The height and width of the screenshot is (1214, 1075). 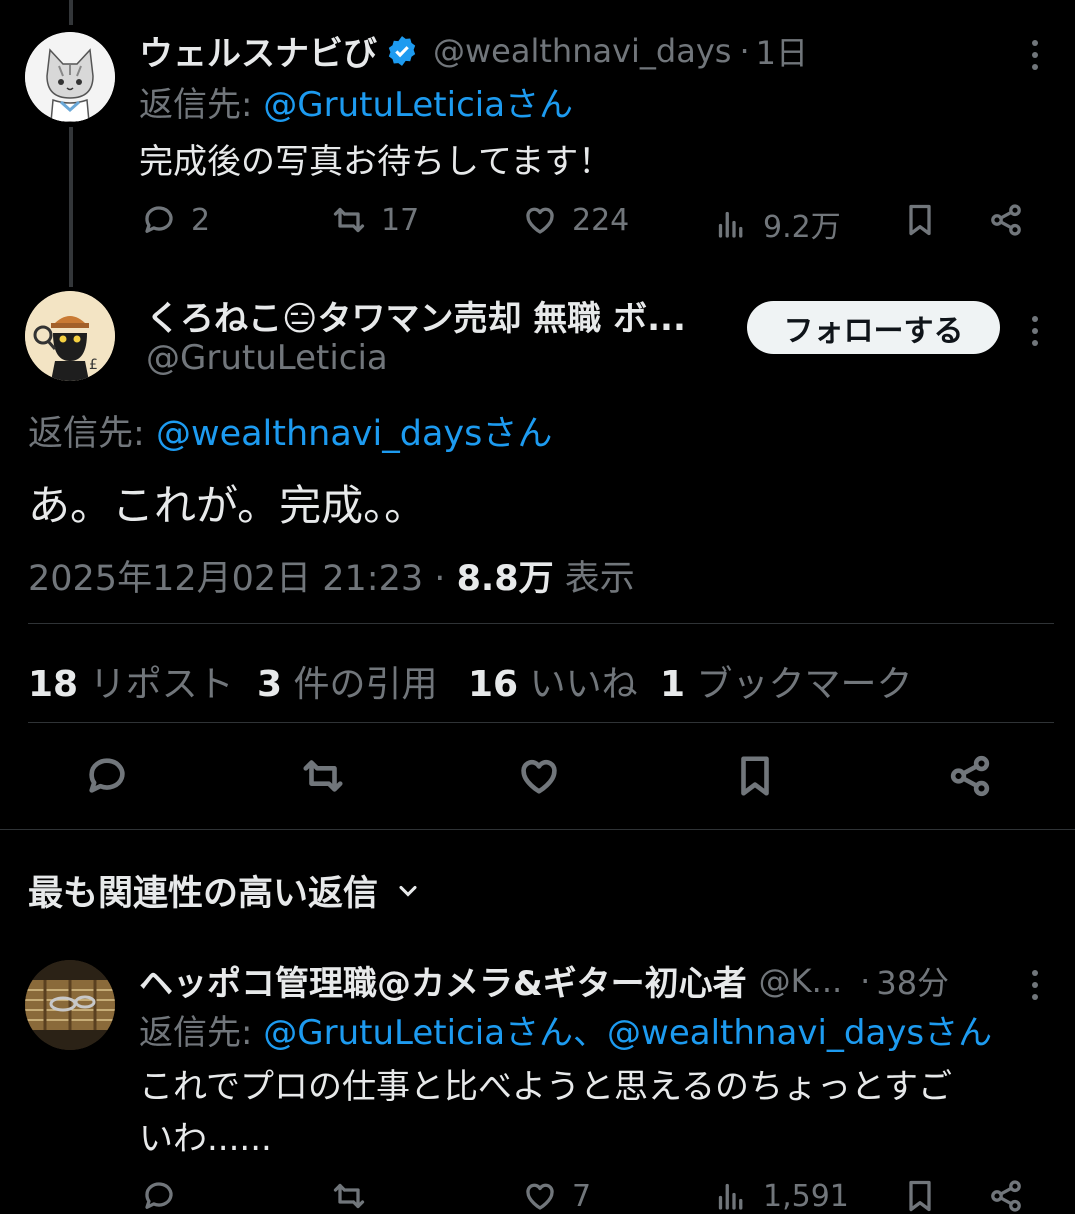 I want to click on reply-to-link: @GrutuLeticiaさん、@wealthnavi_daysさん, so click(x=627, y=1033).